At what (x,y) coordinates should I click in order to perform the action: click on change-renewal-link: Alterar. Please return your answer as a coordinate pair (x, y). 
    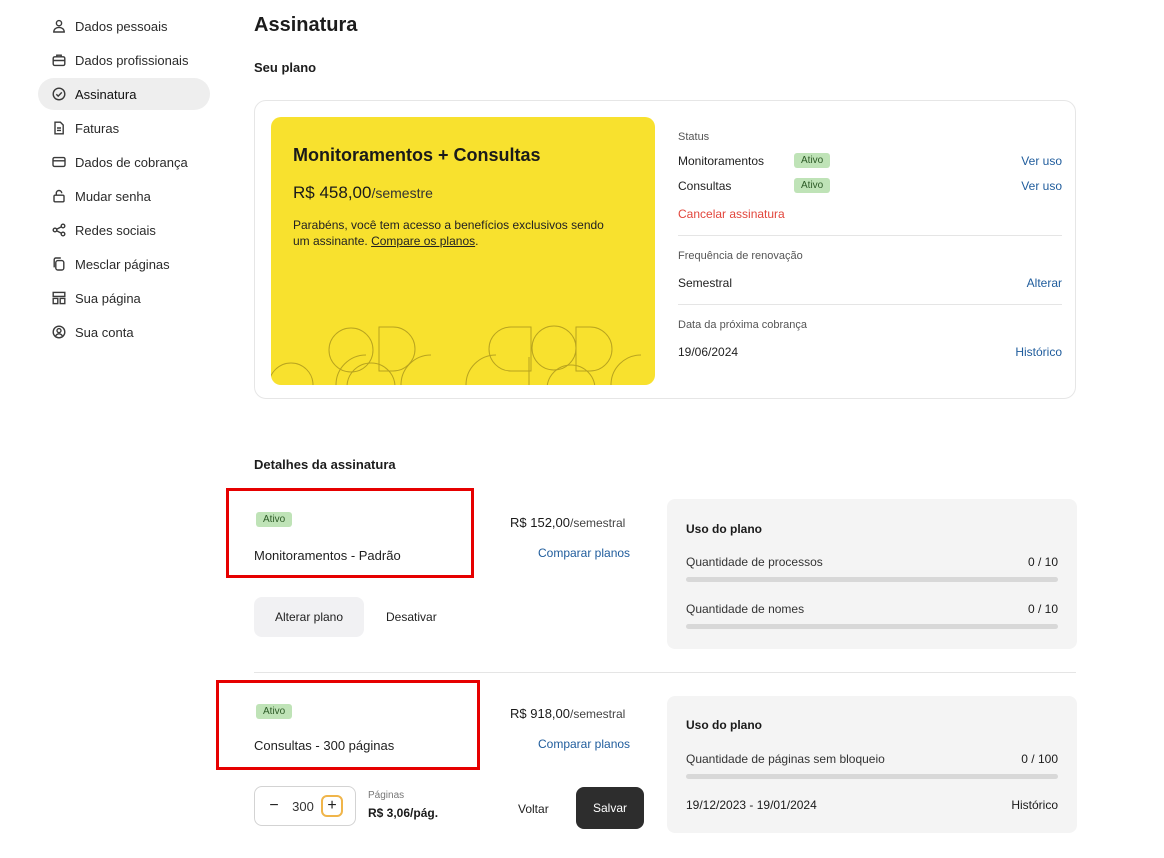
    Looking at the image, I should click on (1044, 283).